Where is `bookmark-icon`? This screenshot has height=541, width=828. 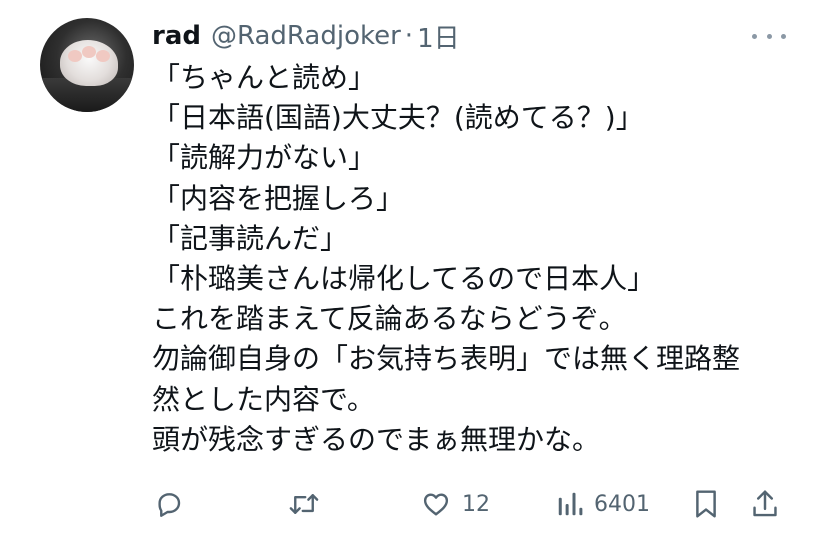 bookmark-icon is located at coordinates (706, 504).